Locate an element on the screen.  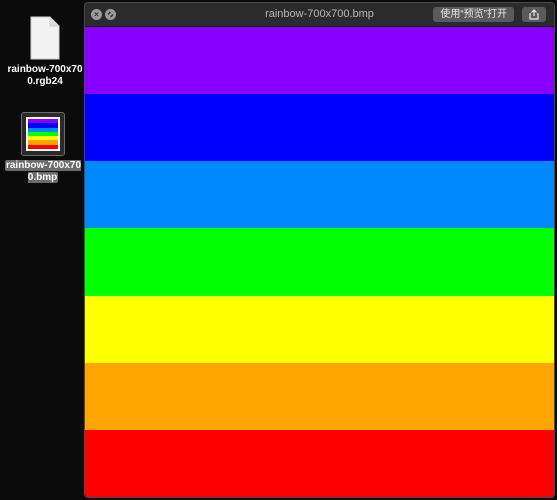
image-thumbnail-icon is located at coordinates (43, 134).